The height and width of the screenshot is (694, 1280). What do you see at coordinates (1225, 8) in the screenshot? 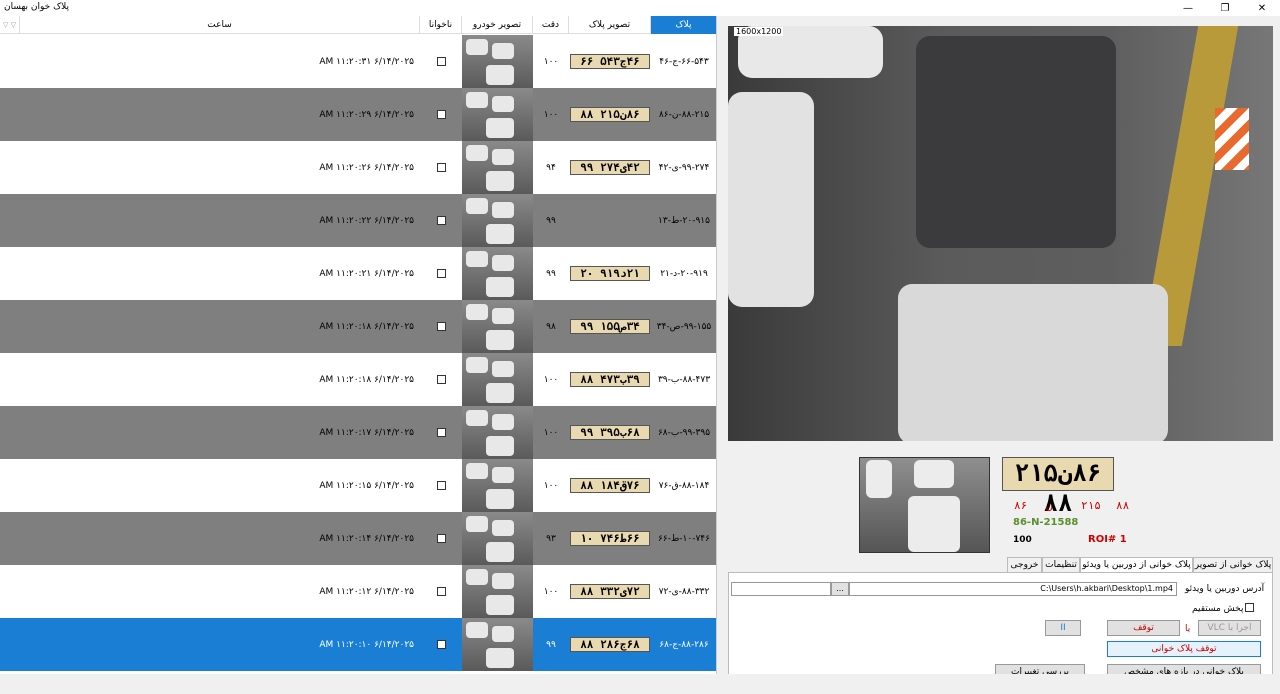
I see `maximize-button: ❐` at bounding box center [1225, 8].